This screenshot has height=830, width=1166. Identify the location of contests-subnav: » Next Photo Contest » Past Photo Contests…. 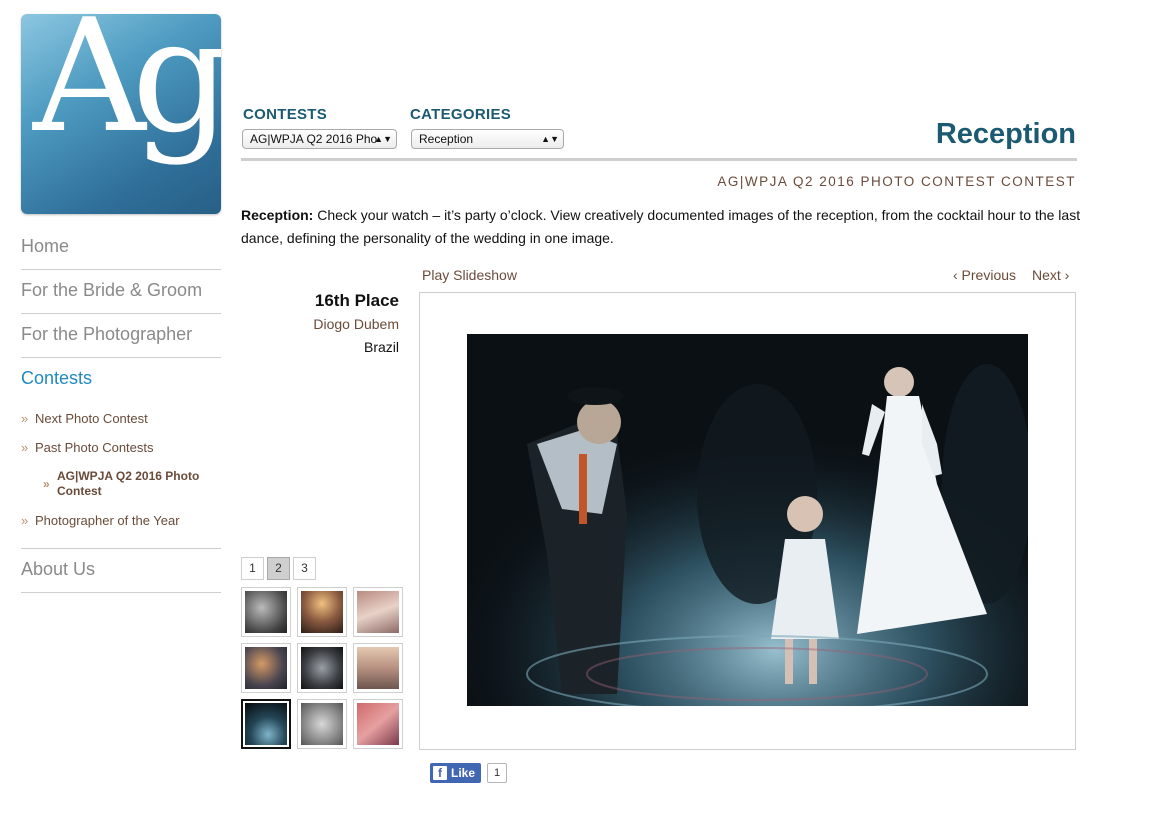
(121, 475).